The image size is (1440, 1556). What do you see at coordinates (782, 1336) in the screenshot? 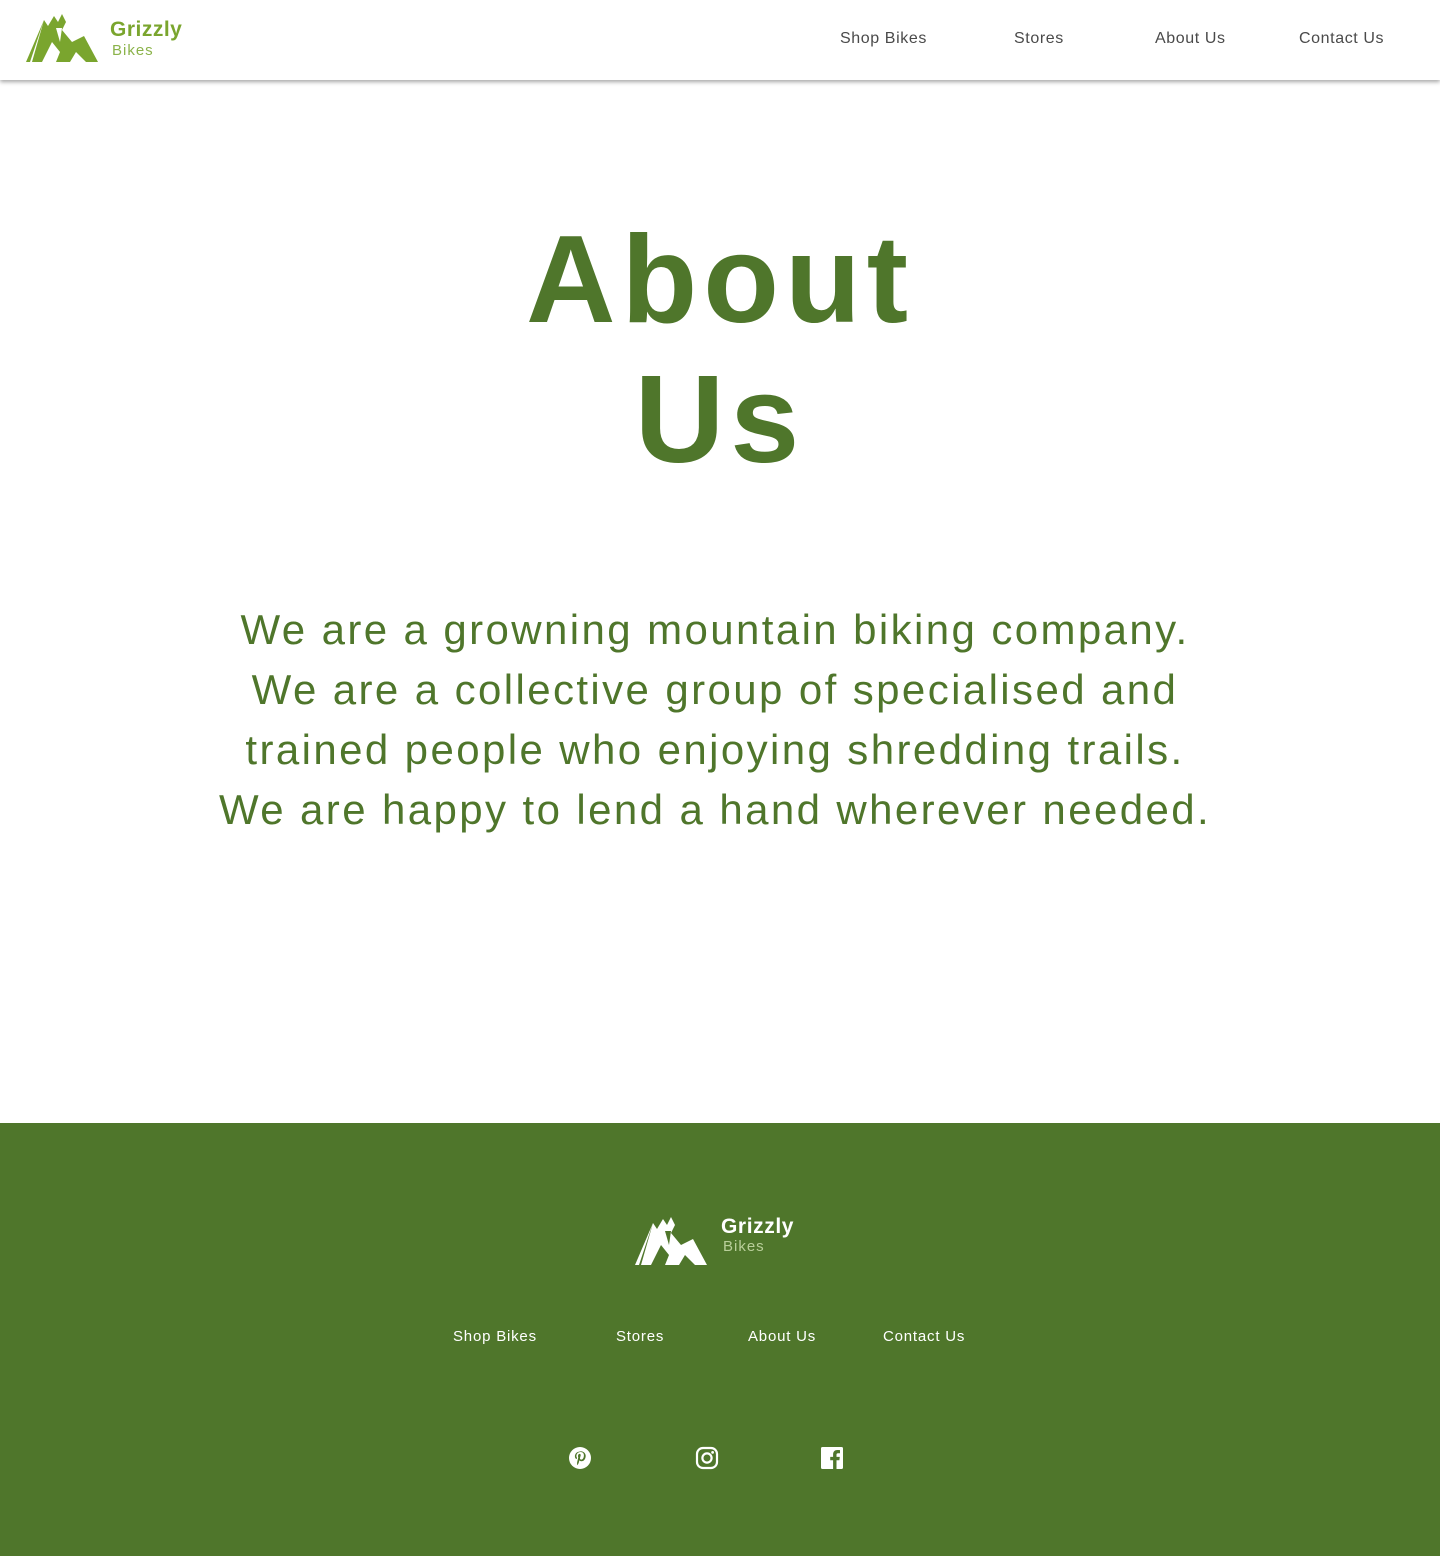
I see `footer-nav-about-us: About Us` at bounding box center [782, 1336].